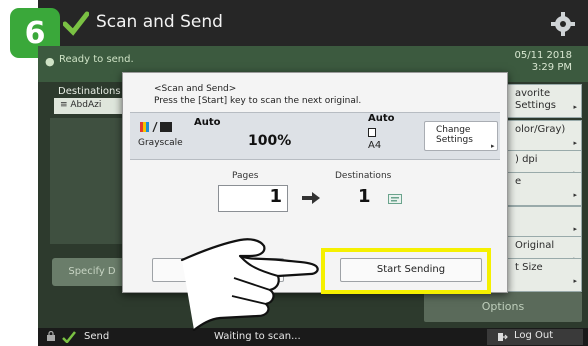 The height and width of the screenshot is (346, 588). I want to click on destinations-label: Destinations, so click(89, 91).